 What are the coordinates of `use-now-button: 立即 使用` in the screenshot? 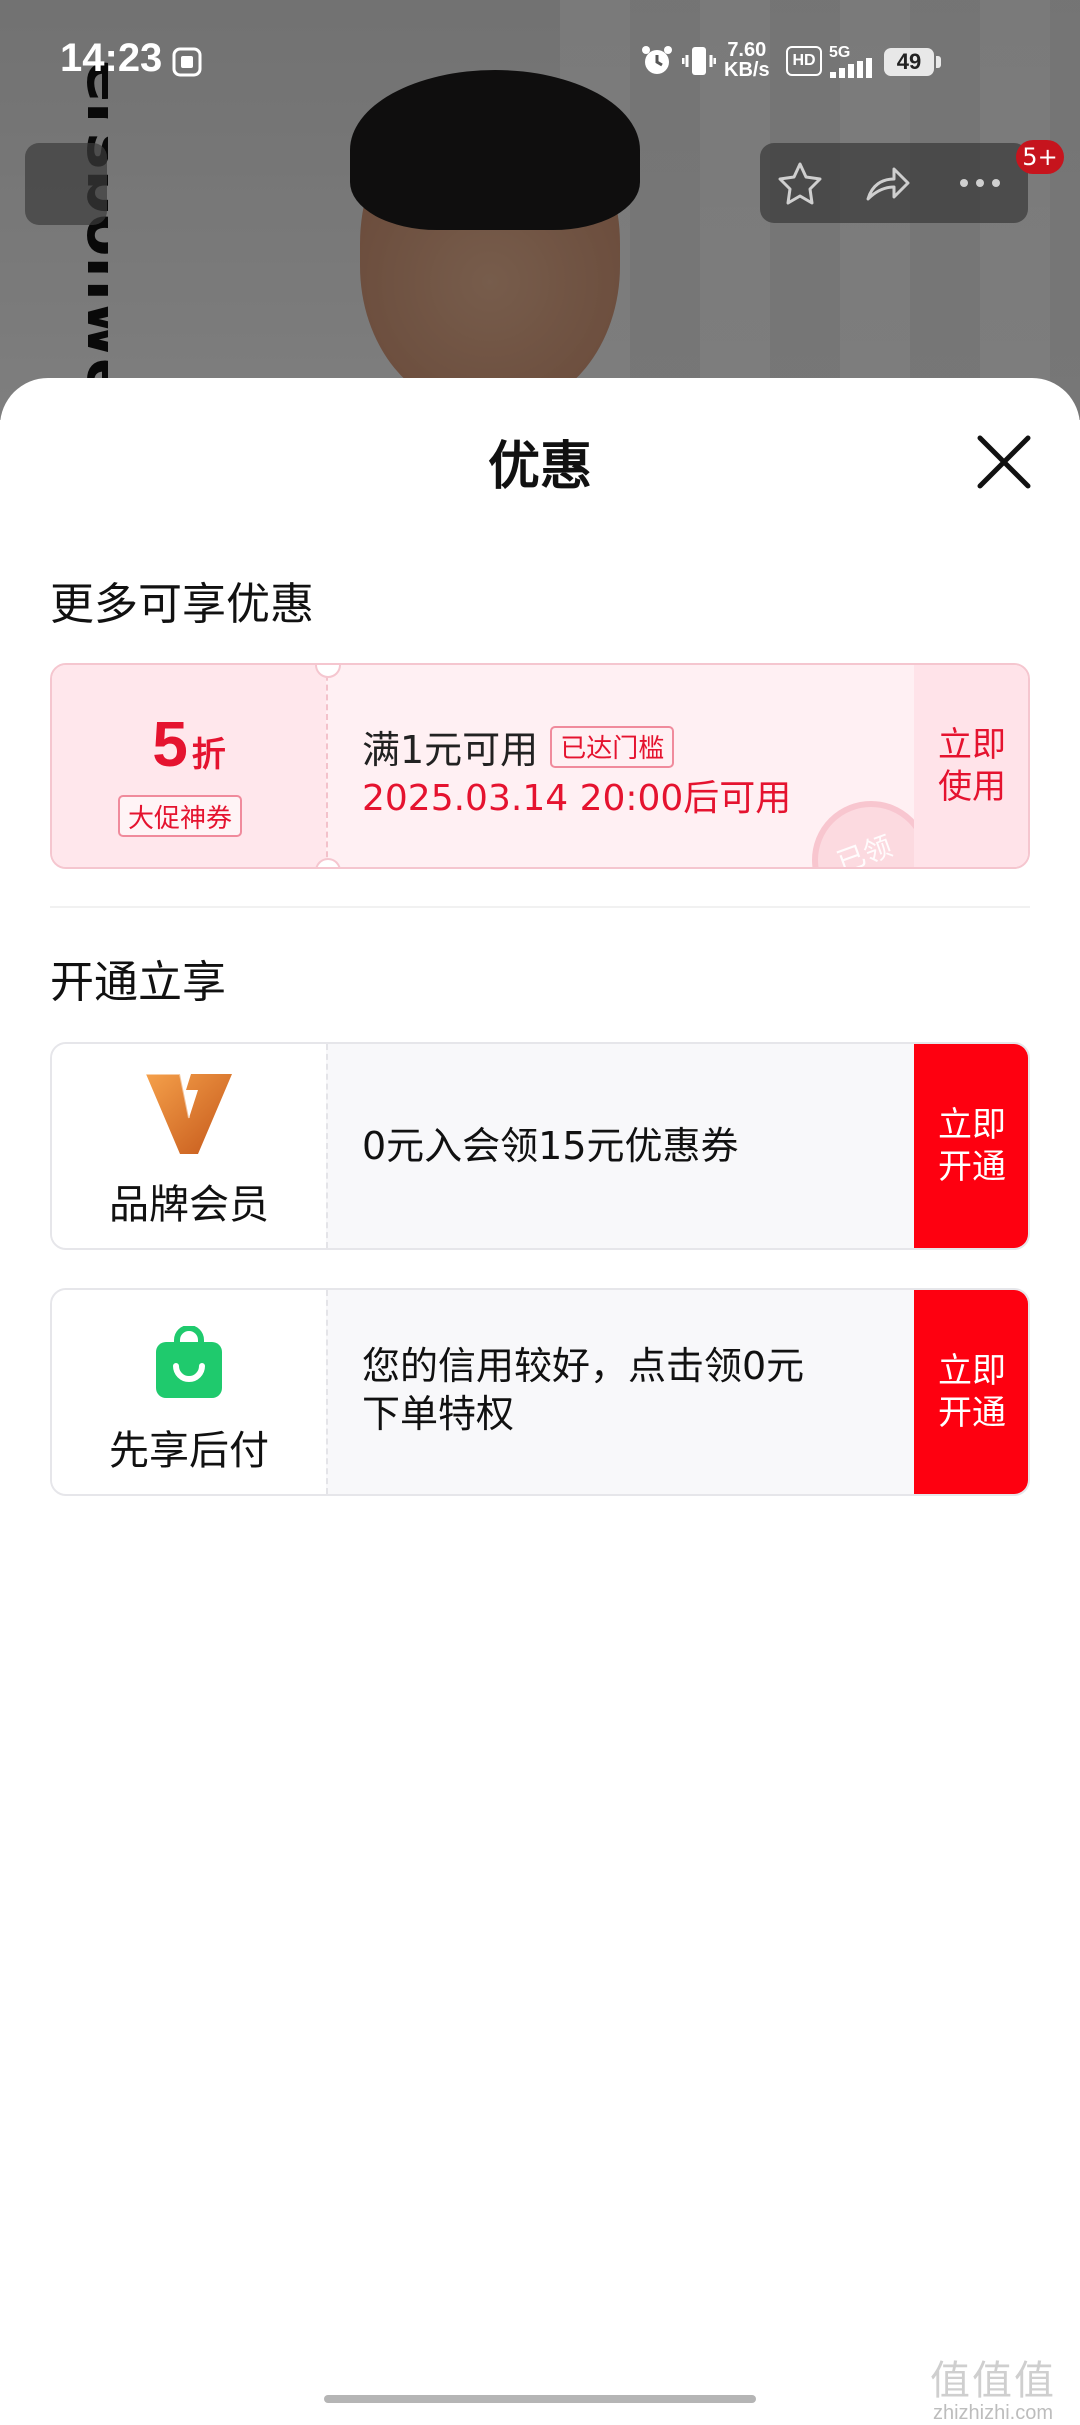 It's located at (971, 766).